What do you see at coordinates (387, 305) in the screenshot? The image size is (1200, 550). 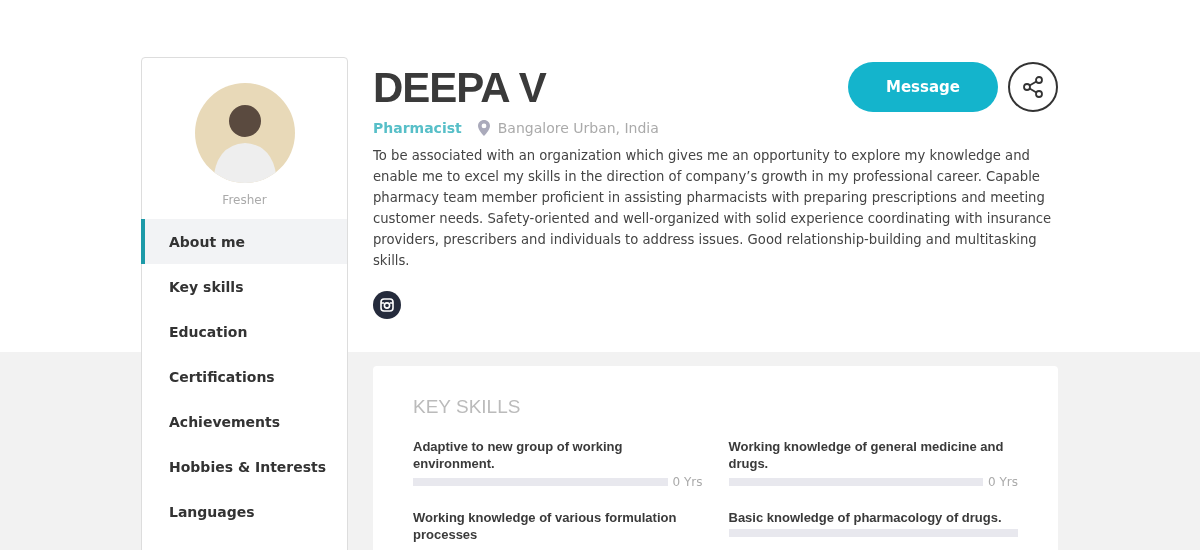 I see `instagram-icon` at bounding box center [387, 305].